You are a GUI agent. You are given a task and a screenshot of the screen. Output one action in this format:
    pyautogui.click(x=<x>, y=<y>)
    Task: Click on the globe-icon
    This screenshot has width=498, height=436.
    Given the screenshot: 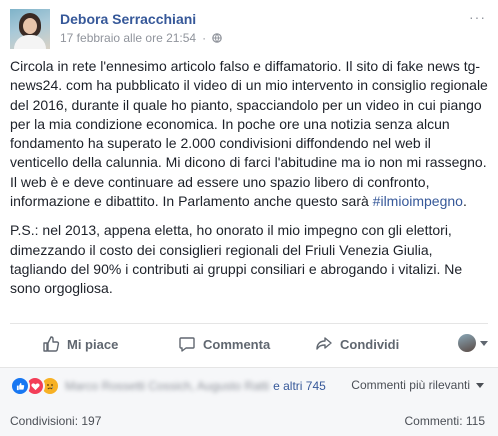 What is the action you would take?
    pyautogui.click(x=217, y=38)
    